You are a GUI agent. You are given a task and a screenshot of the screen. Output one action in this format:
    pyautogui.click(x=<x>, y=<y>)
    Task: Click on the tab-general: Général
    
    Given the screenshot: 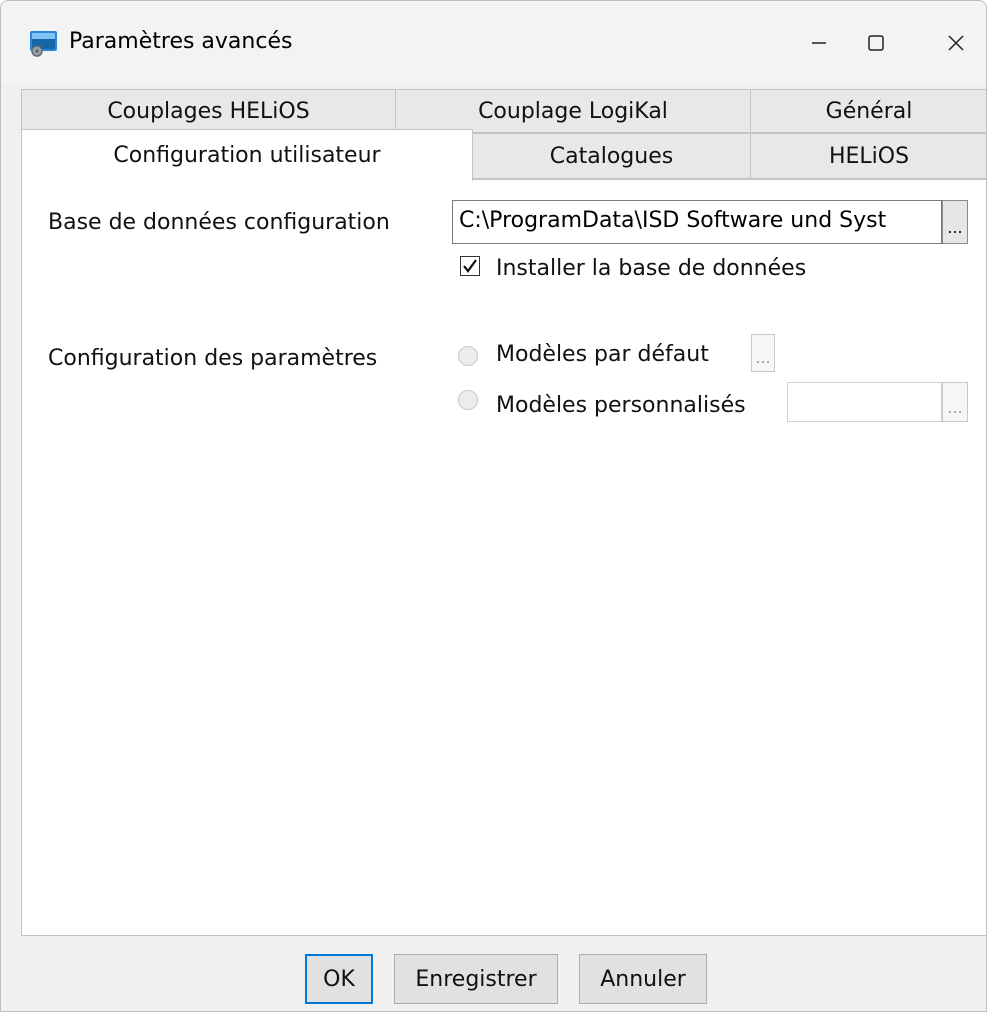 What is the action you would take?
    pyautogui.click(x=868, y=111)
    